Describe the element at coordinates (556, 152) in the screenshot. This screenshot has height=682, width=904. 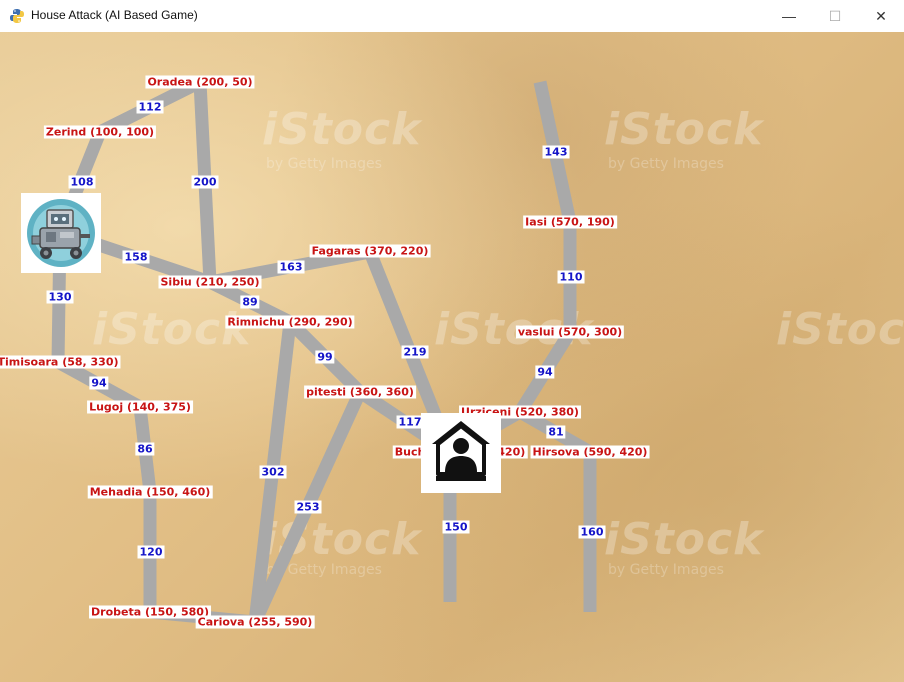
I see `distance-label: 143` at that location.